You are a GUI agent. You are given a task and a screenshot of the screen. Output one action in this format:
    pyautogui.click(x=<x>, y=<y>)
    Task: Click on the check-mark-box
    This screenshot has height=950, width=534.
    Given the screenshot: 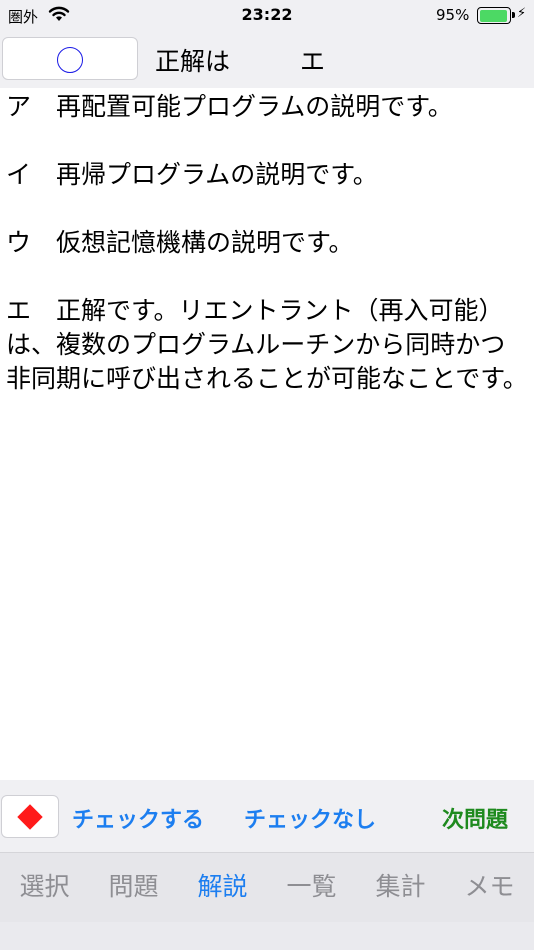 What is the action you would take?
    pyautogui.click(x=30, y=816)
    